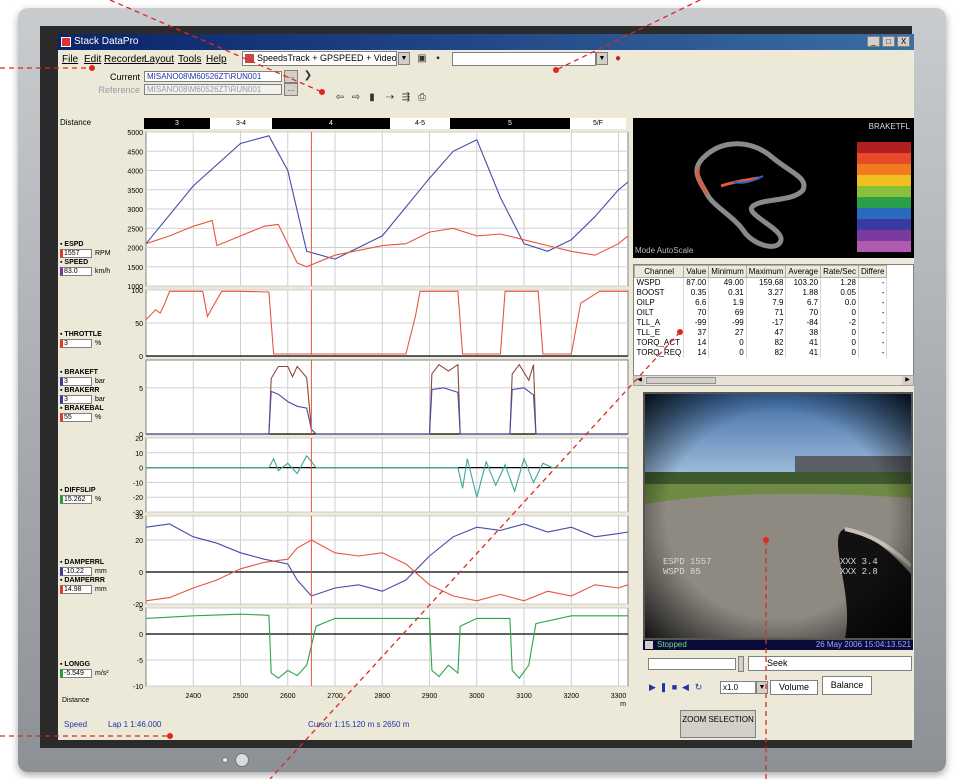 The image size is (957, 779). Describe the element at coordinates (85, 244) in the screenshot. I see `channel-name: ▪ ESPD` at that location.